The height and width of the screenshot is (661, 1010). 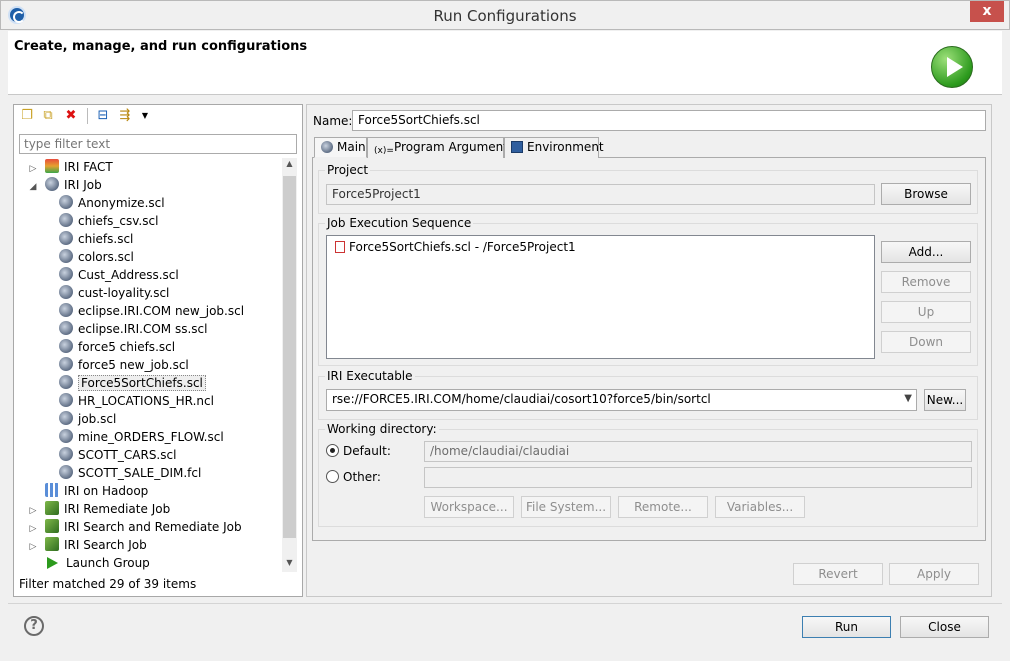 I want to click on new-config-icon: ❐, so click(x=27, y=116).